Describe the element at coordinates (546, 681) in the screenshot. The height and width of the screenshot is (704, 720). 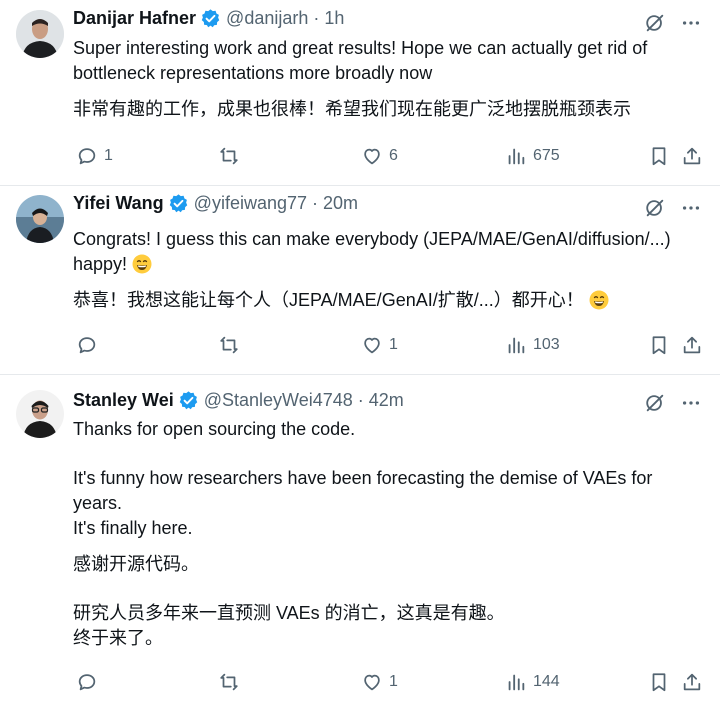
I see `view-count: 144` at that location.